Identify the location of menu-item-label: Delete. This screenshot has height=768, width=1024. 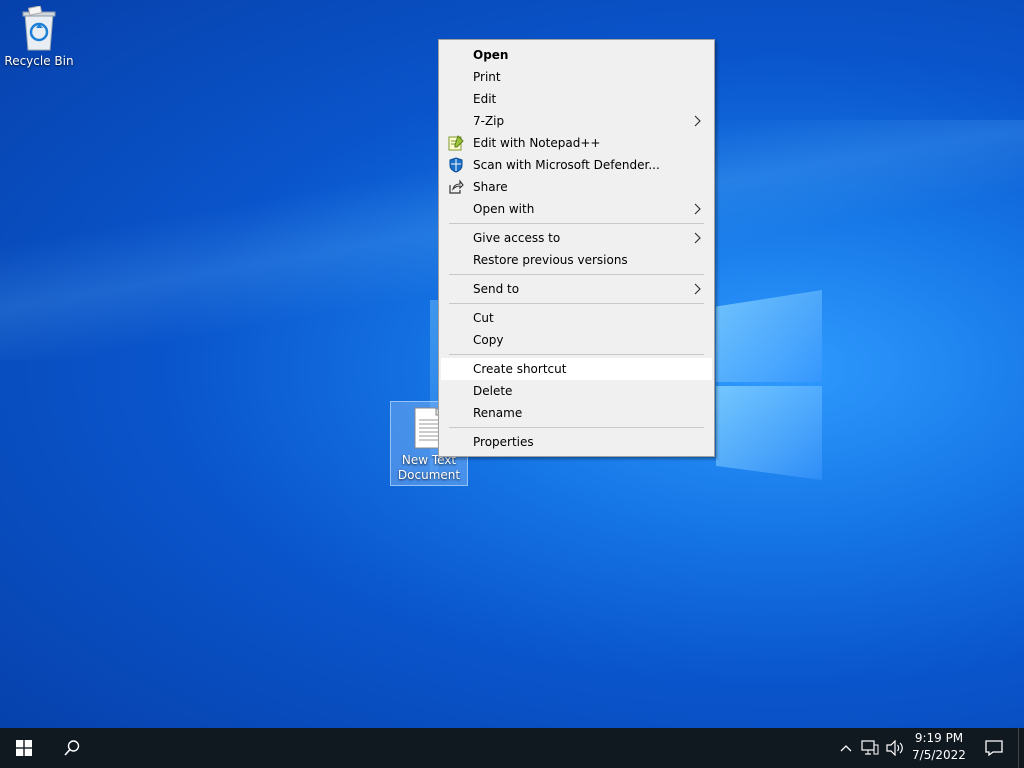
(493, 391).